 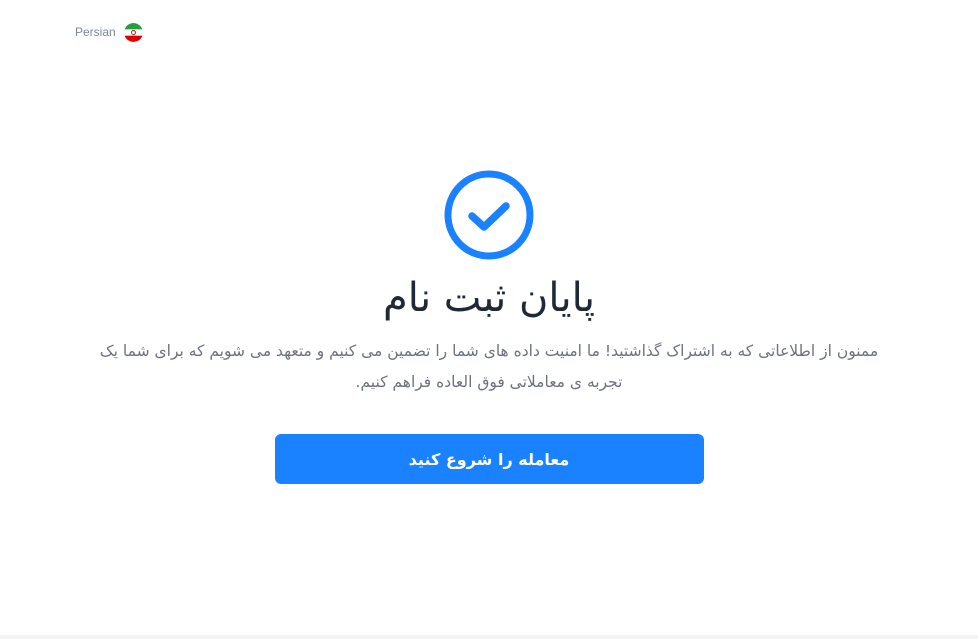 I want to click on start-trading-button: معامله را شروع کنید, so click(x=489, y=459).